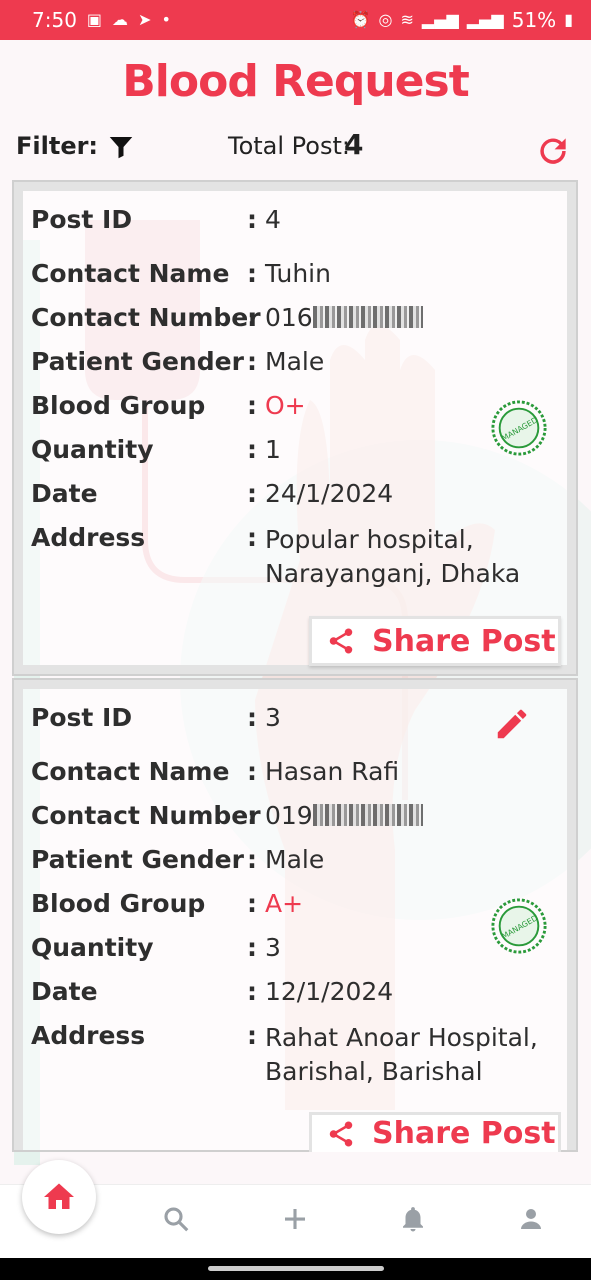  What do you see at coordinates (54, 20) in the screenshot?
I see `status-time: 7:50` at bounding box center [54, 20].